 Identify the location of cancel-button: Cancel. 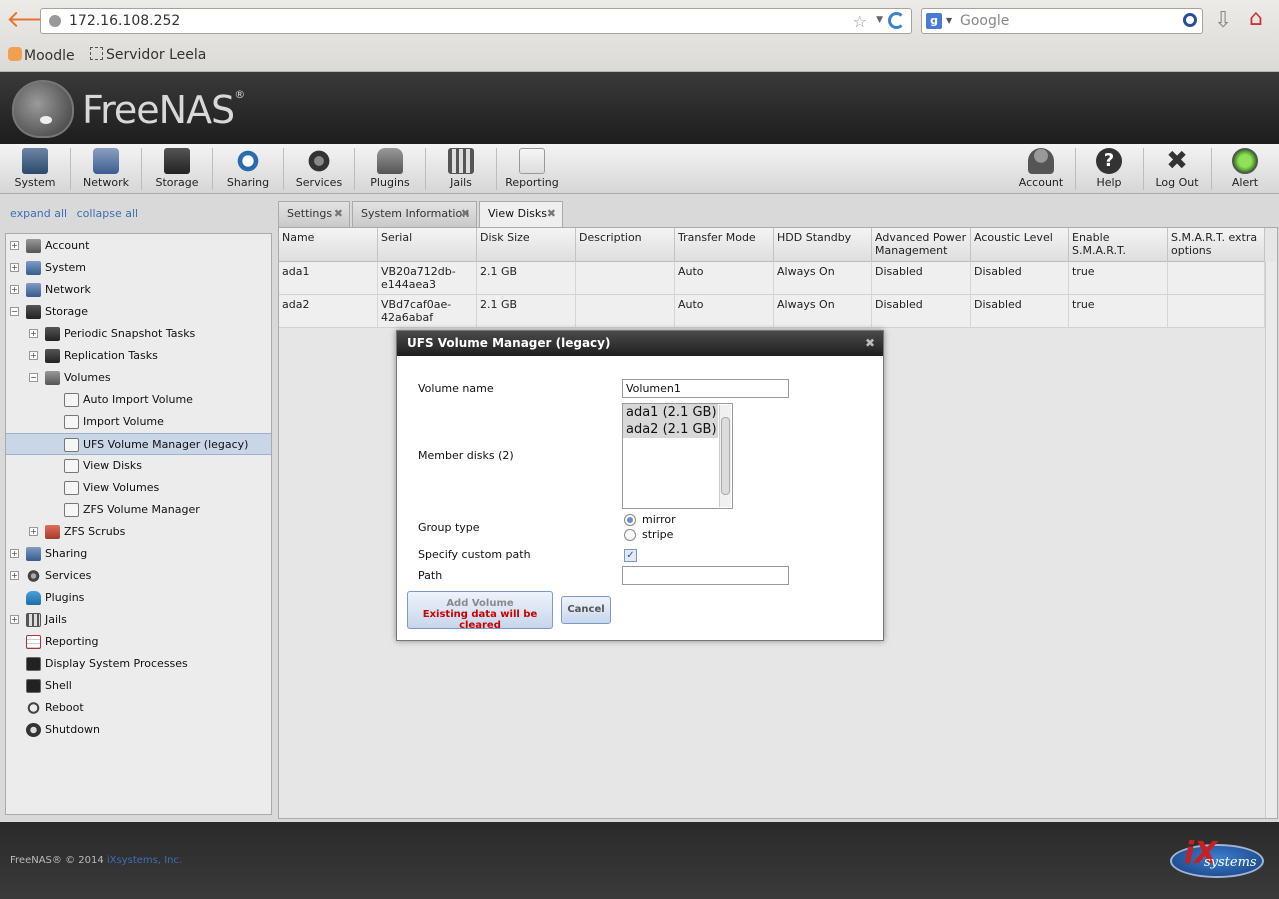
(586, 610).